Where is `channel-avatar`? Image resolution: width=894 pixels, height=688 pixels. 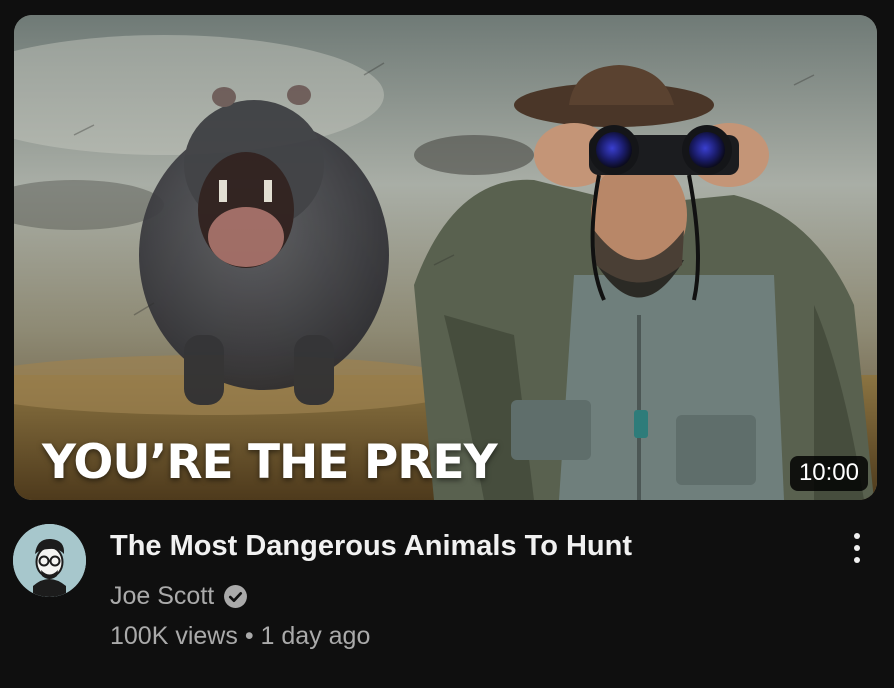
channel-avatar is located at coordinates (49, 560).